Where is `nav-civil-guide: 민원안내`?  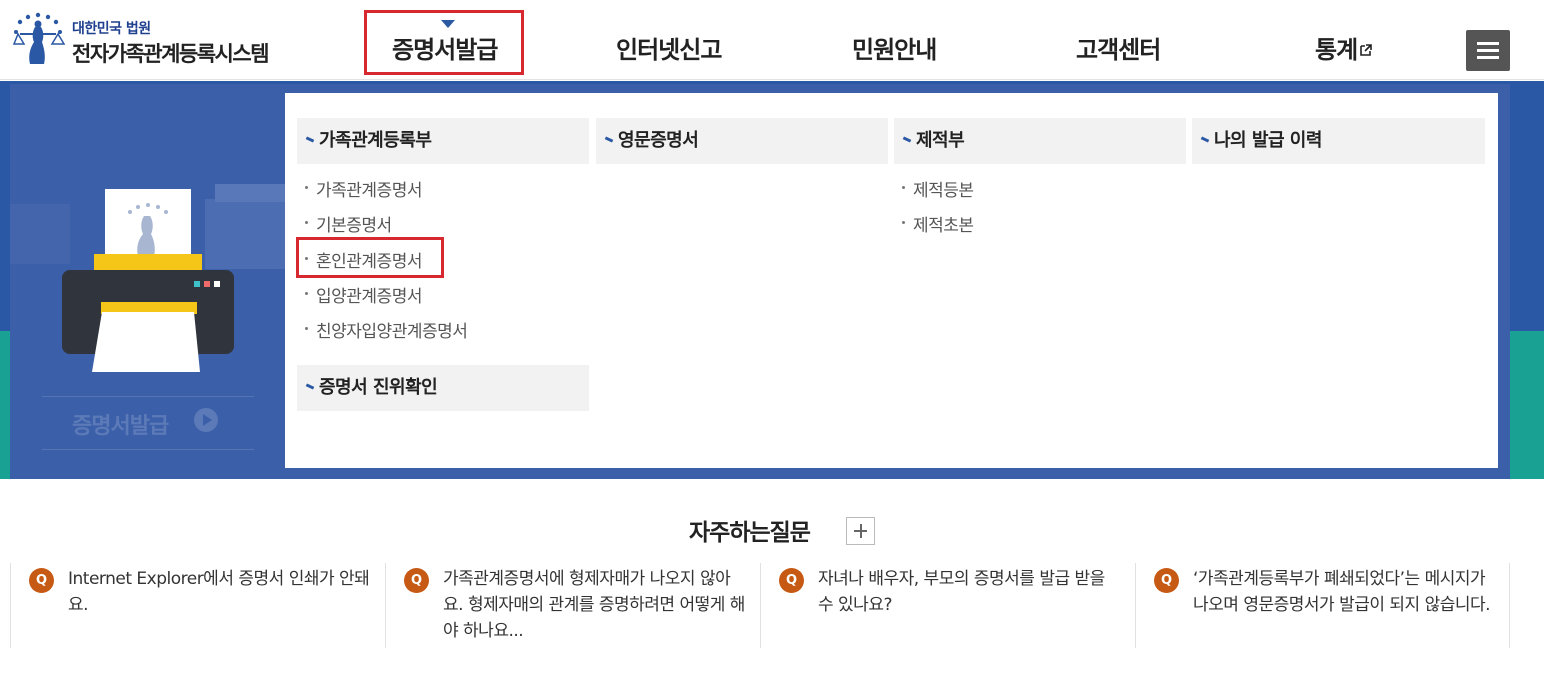 nav-civil-guide: 민원안내 is located at coordinates (894, 47).